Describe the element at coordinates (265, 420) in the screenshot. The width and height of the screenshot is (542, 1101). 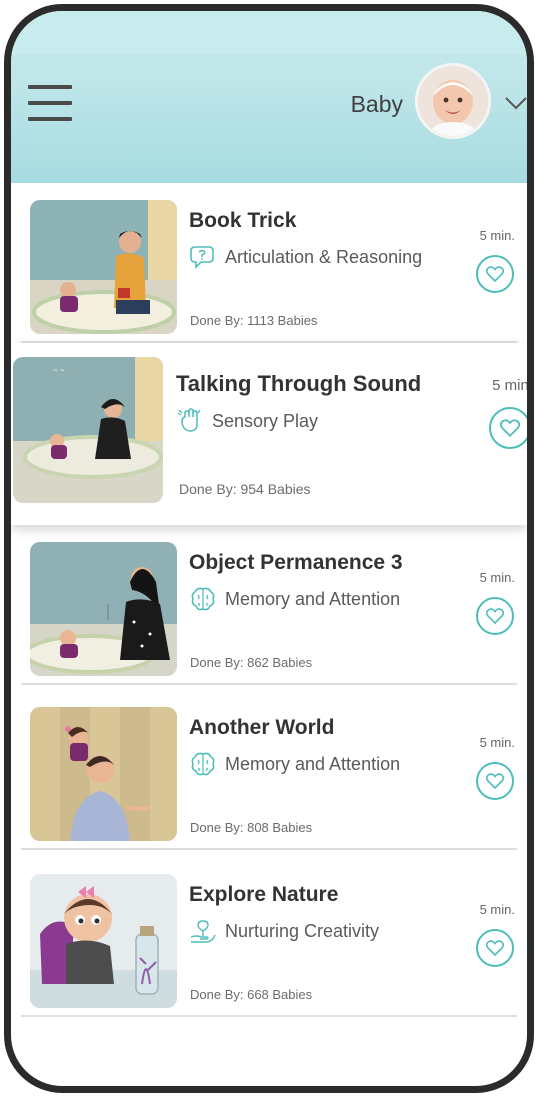
I see `category-label: Sensory Play` at that location.